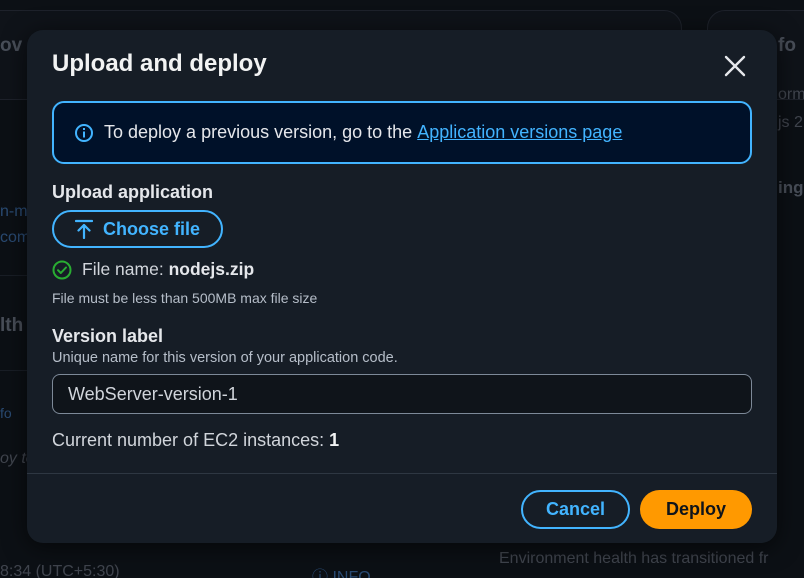 The width and height of the screenshot is (804, 578). What do you see at coordinates (519, 132) in the screenshot?
I see `application-versions-link: Application versions page` at bounding box center [519, 132].